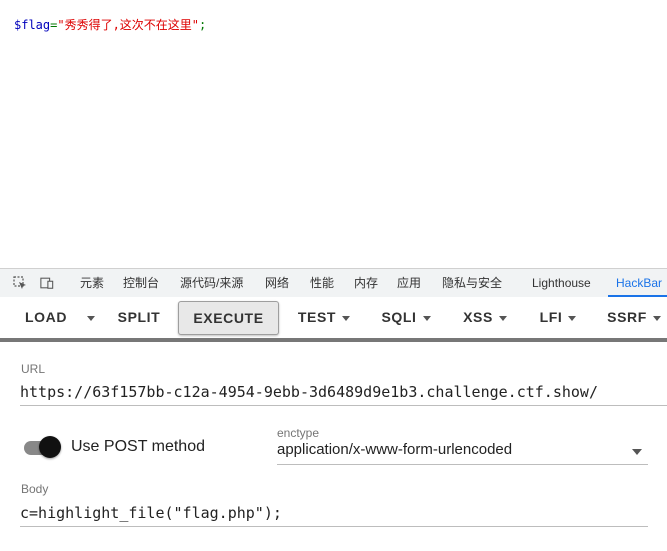  What do you see at coordinates (92, 283) in the screenshot?
I see `tab-elements: 元素` at bounding box center [92, 283].